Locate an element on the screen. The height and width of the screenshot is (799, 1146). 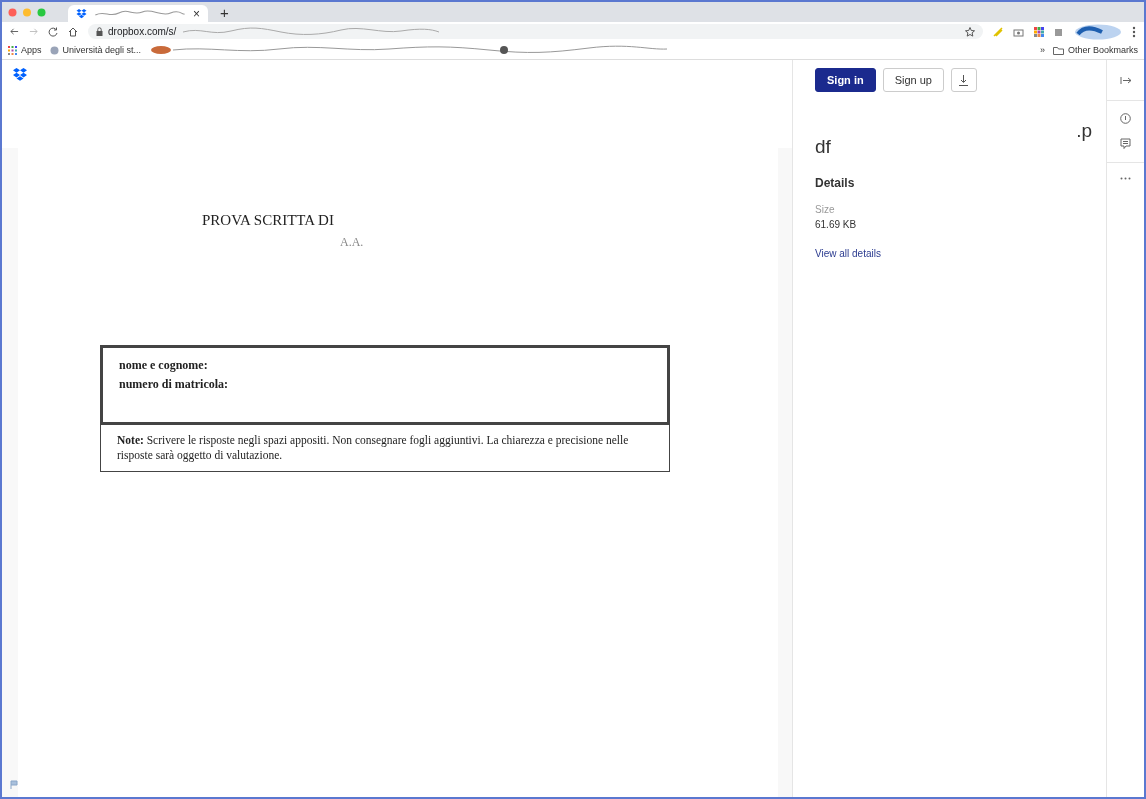
folder-icon is located at coordinates (1058, 50).